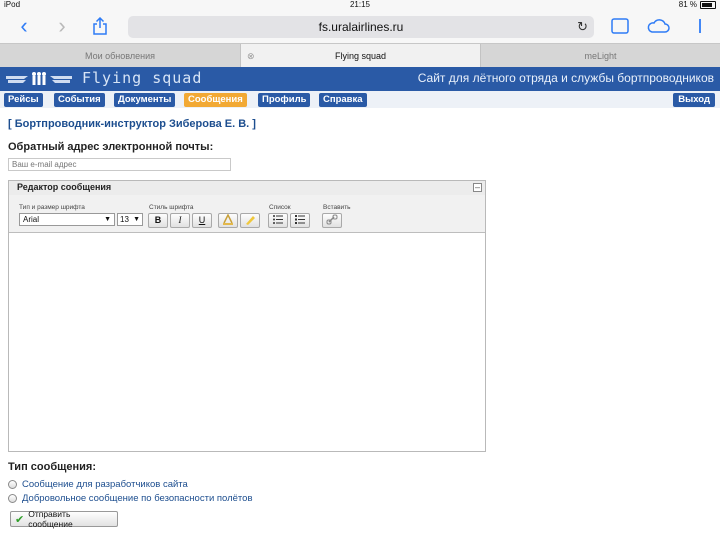 The width and height of the screenshot is (720, 540). I want to click on font-group-label: Тип и размер шрифта, so click(52, 207).